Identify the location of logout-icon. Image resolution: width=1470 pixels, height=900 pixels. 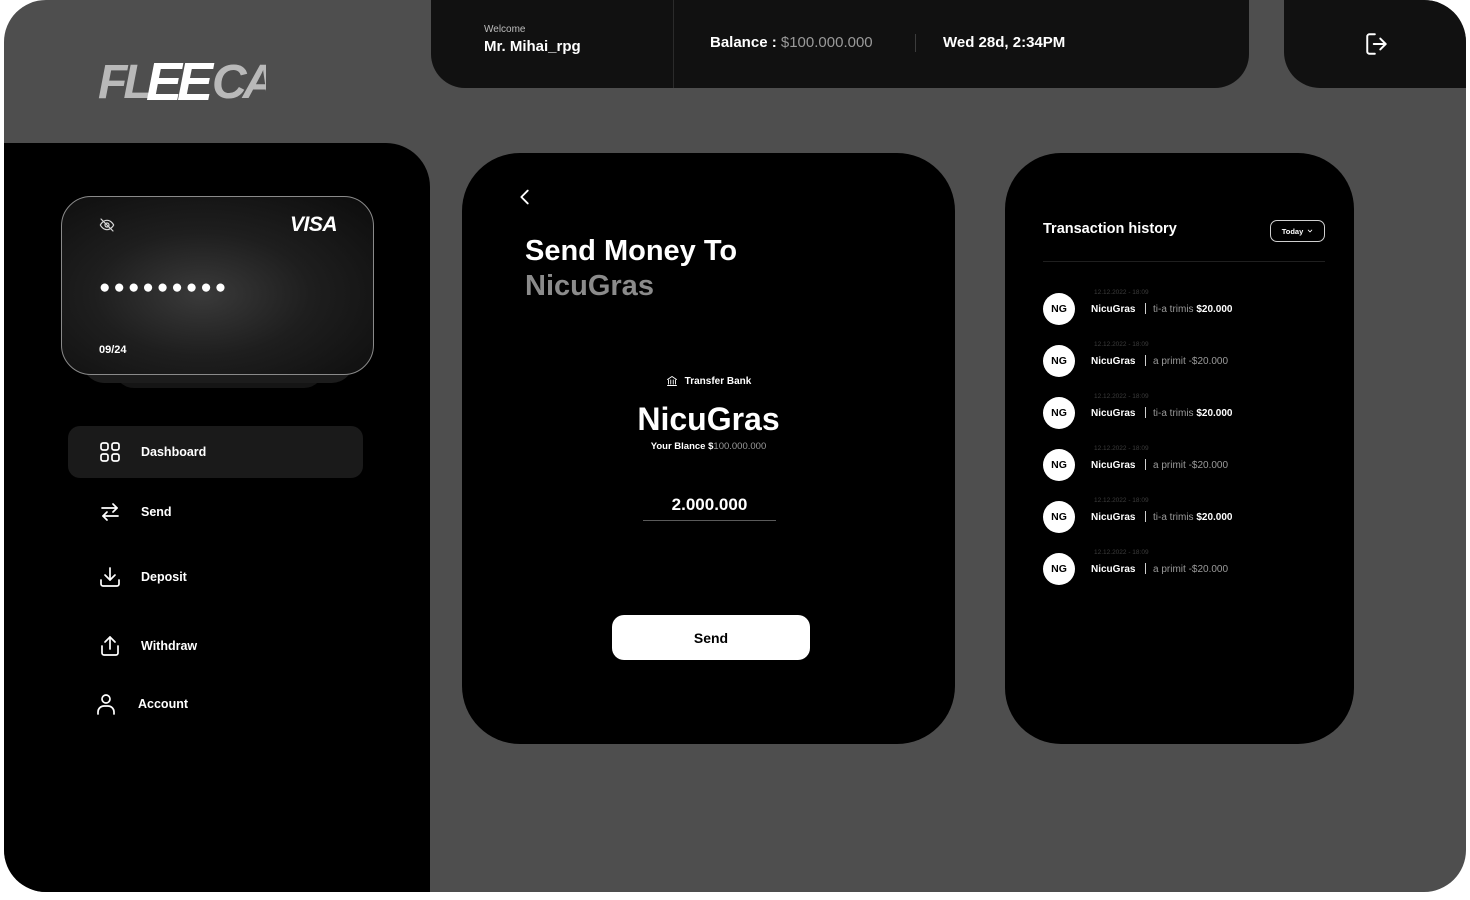
(1377, 44).